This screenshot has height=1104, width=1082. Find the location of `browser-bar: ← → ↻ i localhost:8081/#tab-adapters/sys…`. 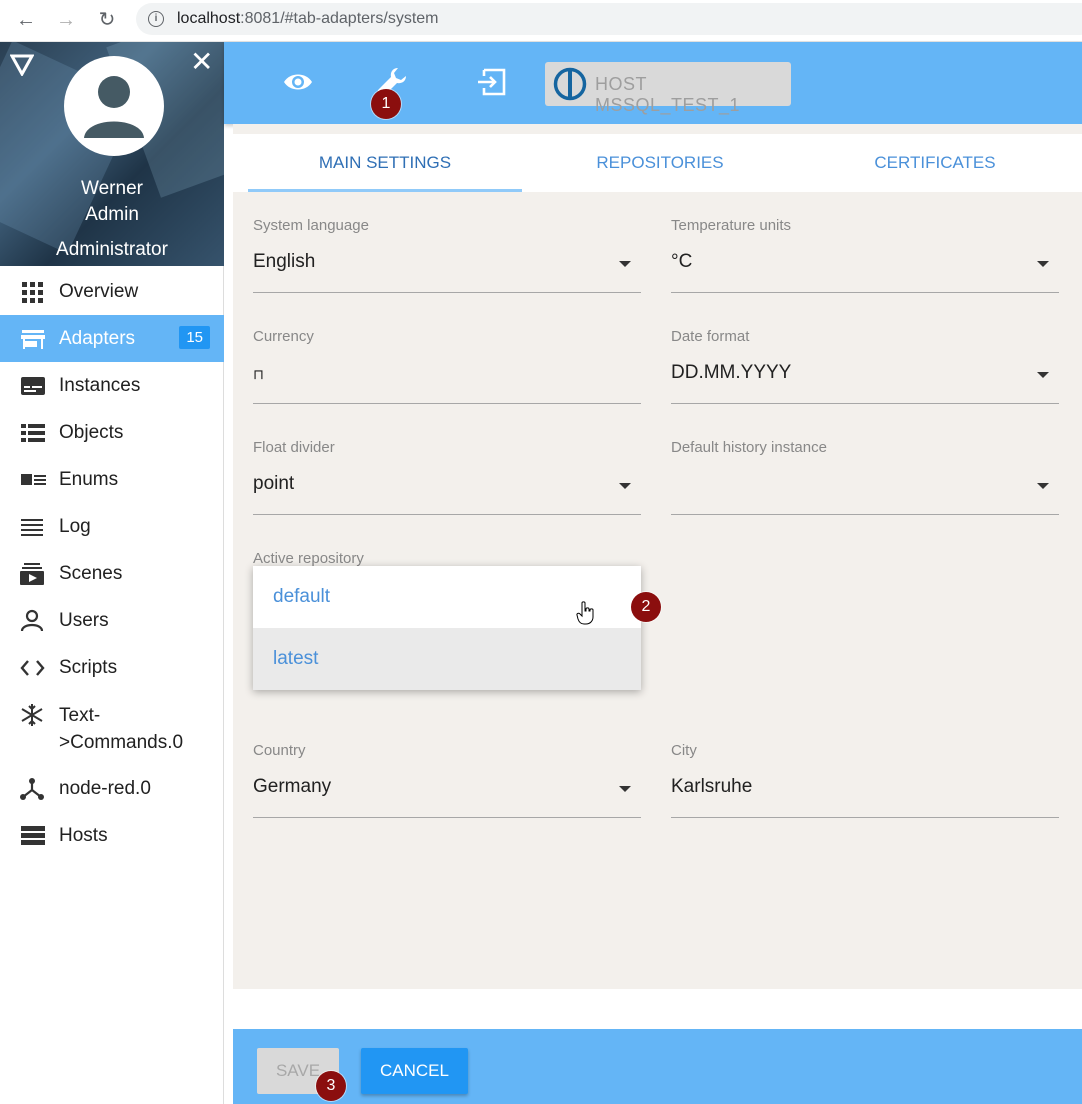

browser-bar: ← → ↻ i localhost:8081/#tab-adapters/sys… is located at coordinates (541, 21).